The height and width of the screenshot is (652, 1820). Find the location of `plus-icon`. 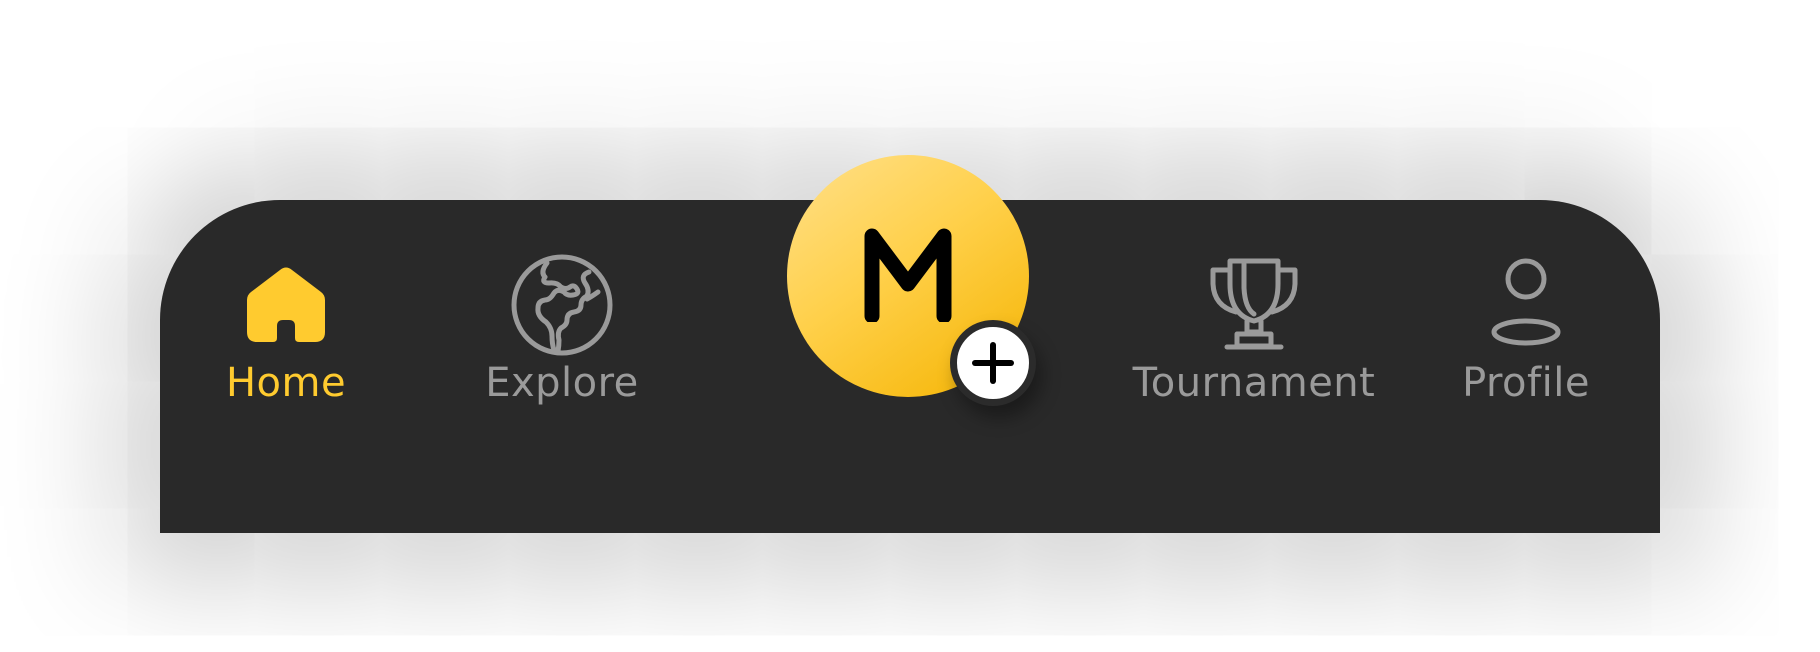

plus-icon is located at coordinates (993, 363).